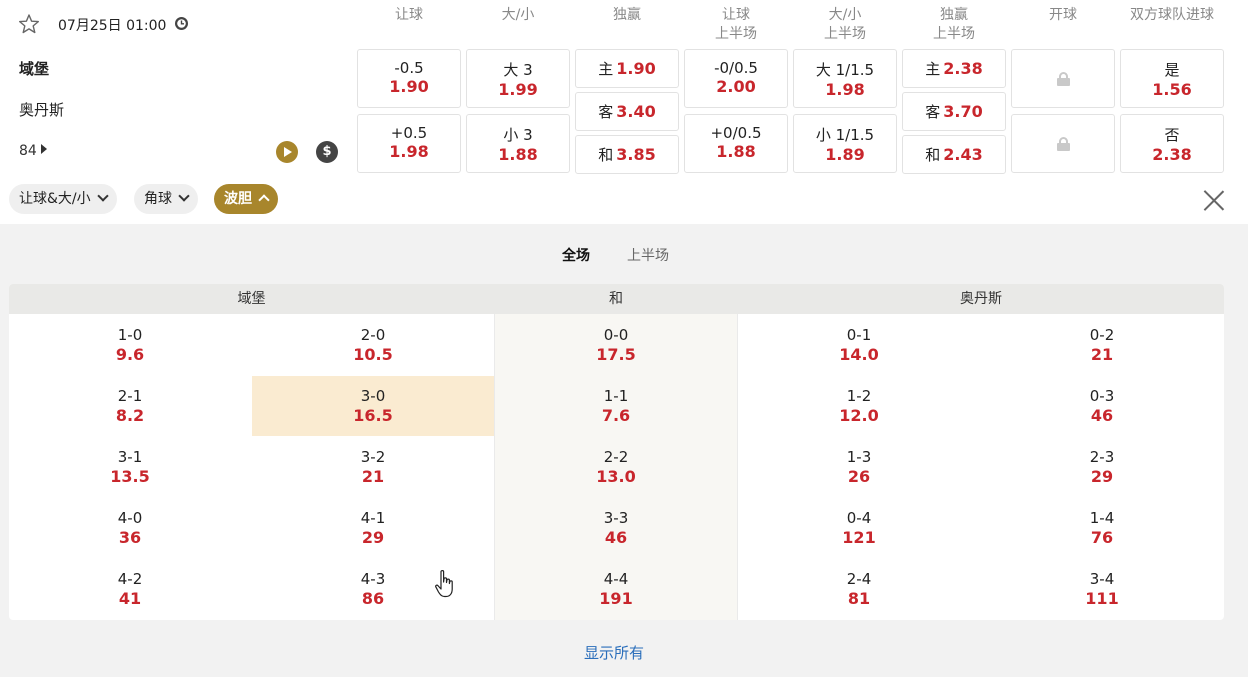  What do you see at coordinates (251, 299) in the screenshot?
I see `group-header-home: 域堡` at bounding box center [251, 299].